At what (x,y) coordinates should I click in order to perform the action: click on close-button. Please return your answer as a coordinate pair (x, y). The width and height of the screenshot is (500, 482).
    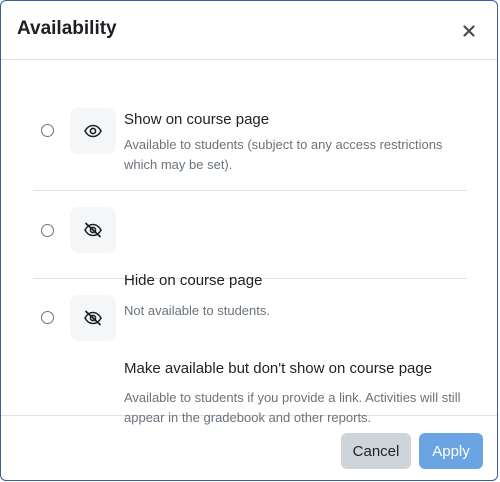
    Looking at the image, I should click on (469, 31).